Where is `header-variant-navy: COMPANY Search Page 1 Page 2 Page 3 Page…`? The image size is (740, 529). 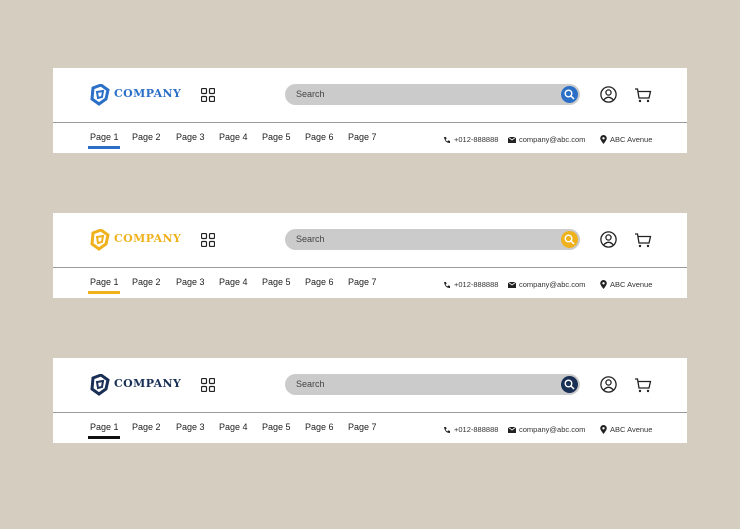
header-variant-navy: COMPANY Search Page 1 Page 2 Page 3 Page… is located at coordinates (370, 400).